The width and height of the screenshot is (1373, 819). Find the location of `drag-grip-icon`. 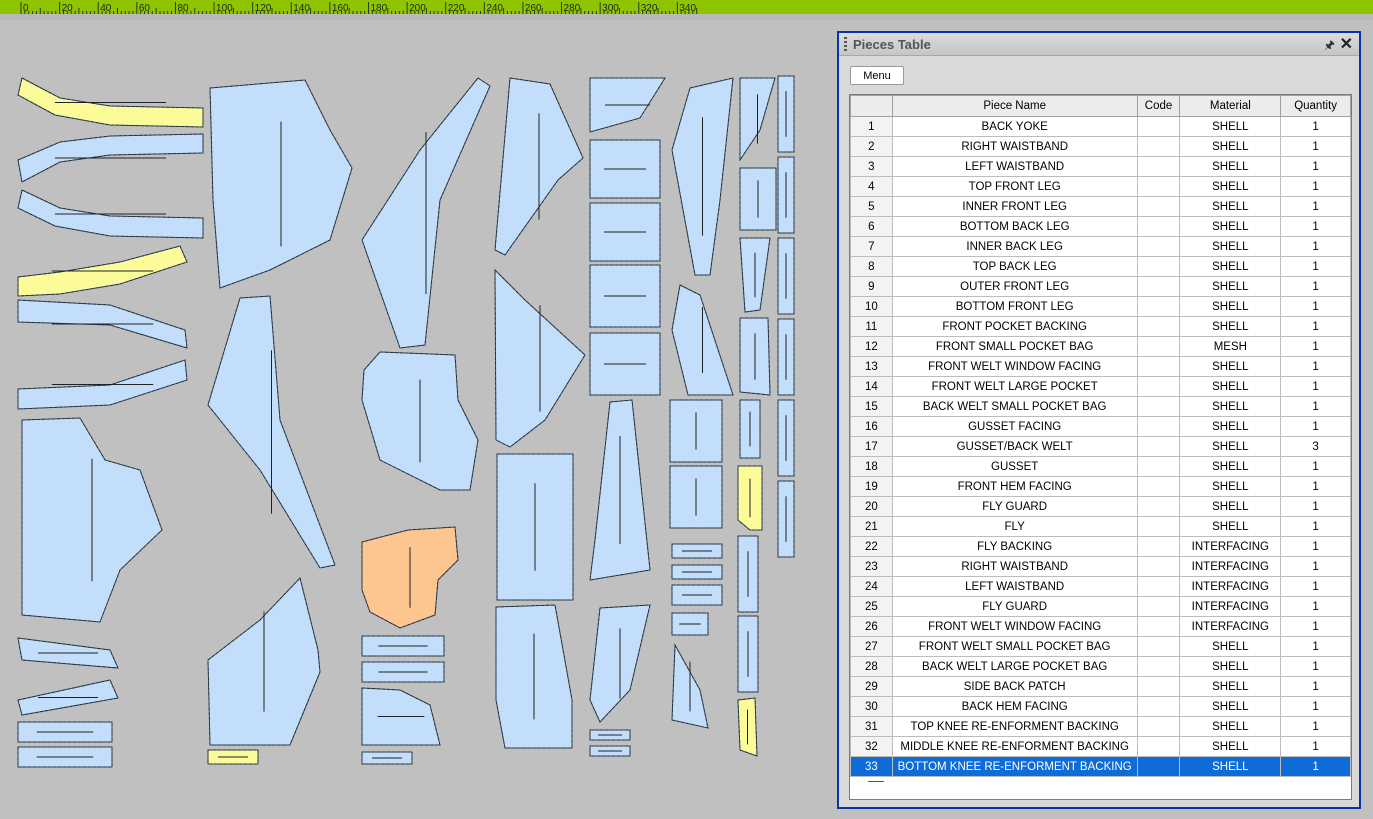

drag-grip-icon is located at coordinates (845, 44).